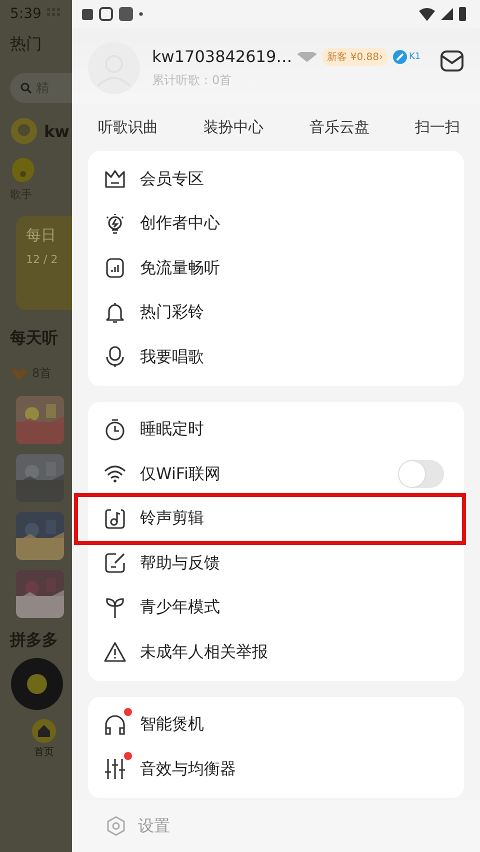 Image resolution: width=480 pixels, height=852 pixels. What do you see at coordinates (42, 259) in the screenshot?
I see `card-date: 12 / 2` at bounding box center [42, 259].